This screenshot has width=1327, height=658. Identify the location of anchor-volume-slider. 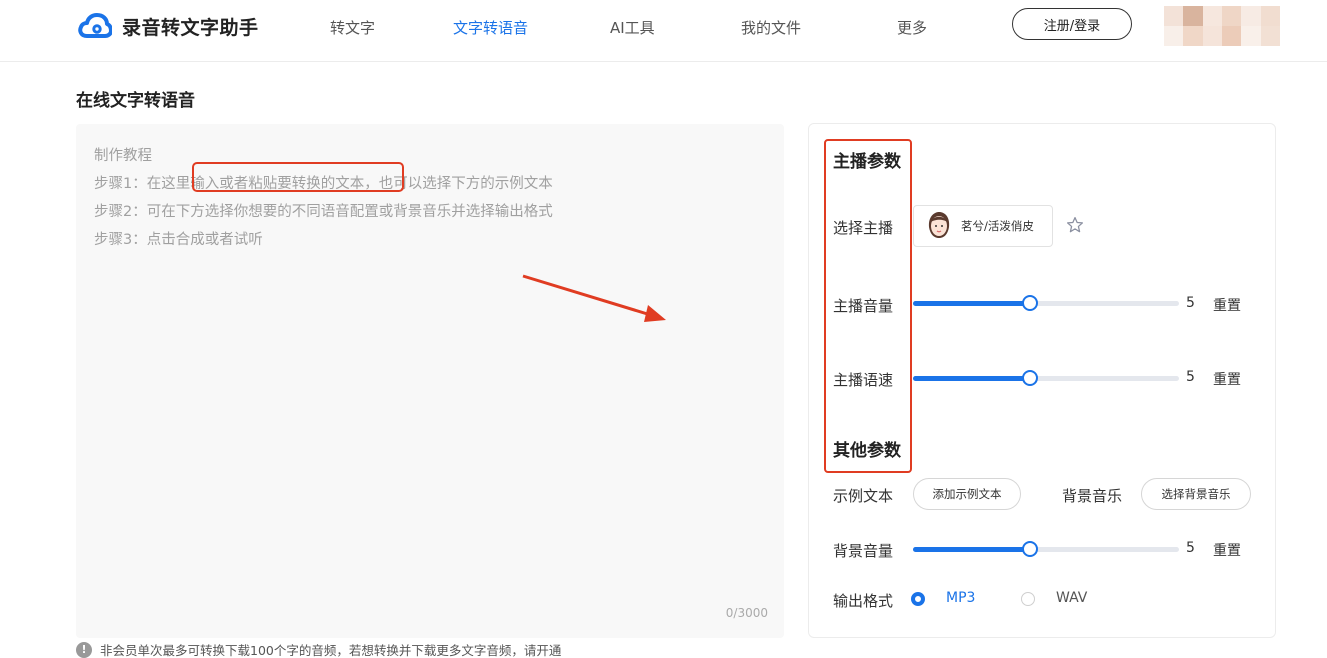
(1046, 303).